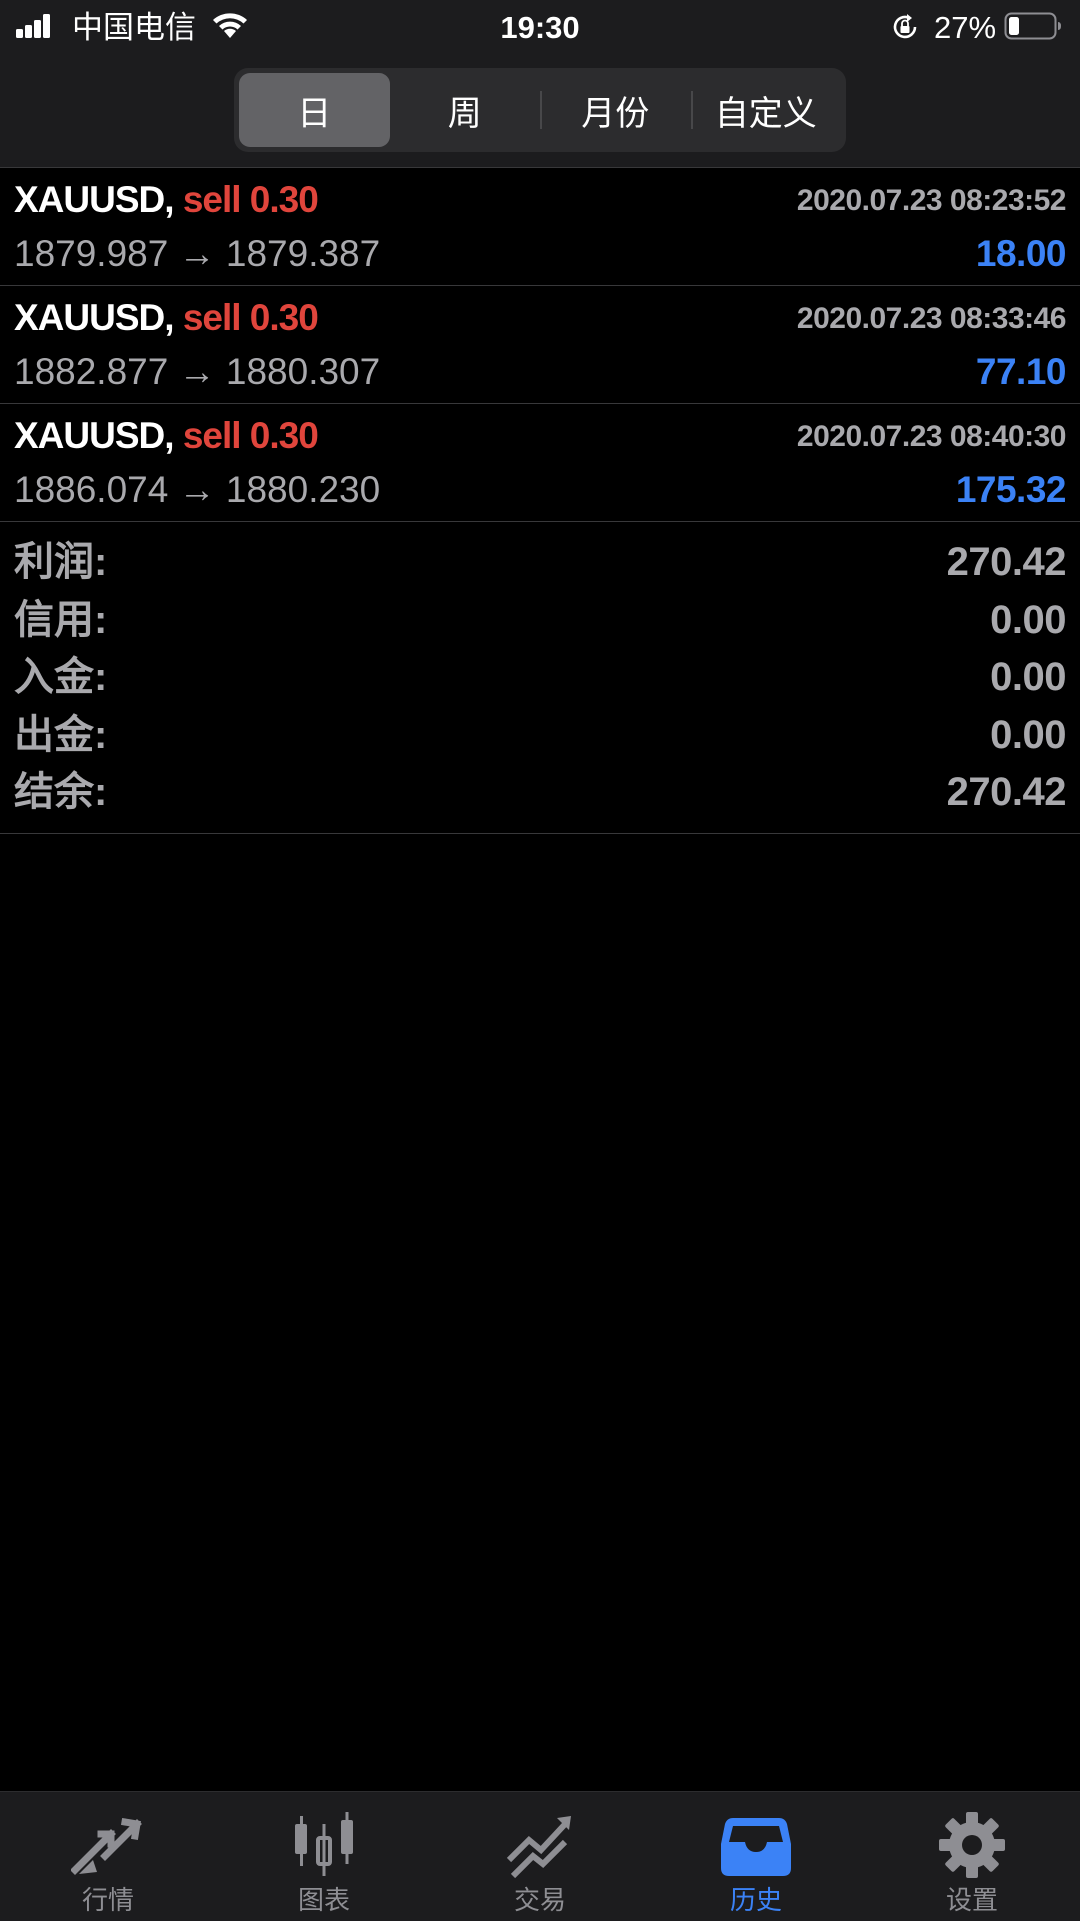  Describe the element at coordinates (197, 253) in the screenshot. I see `deal-prices: 1879.987 → 1879.387` at that location.